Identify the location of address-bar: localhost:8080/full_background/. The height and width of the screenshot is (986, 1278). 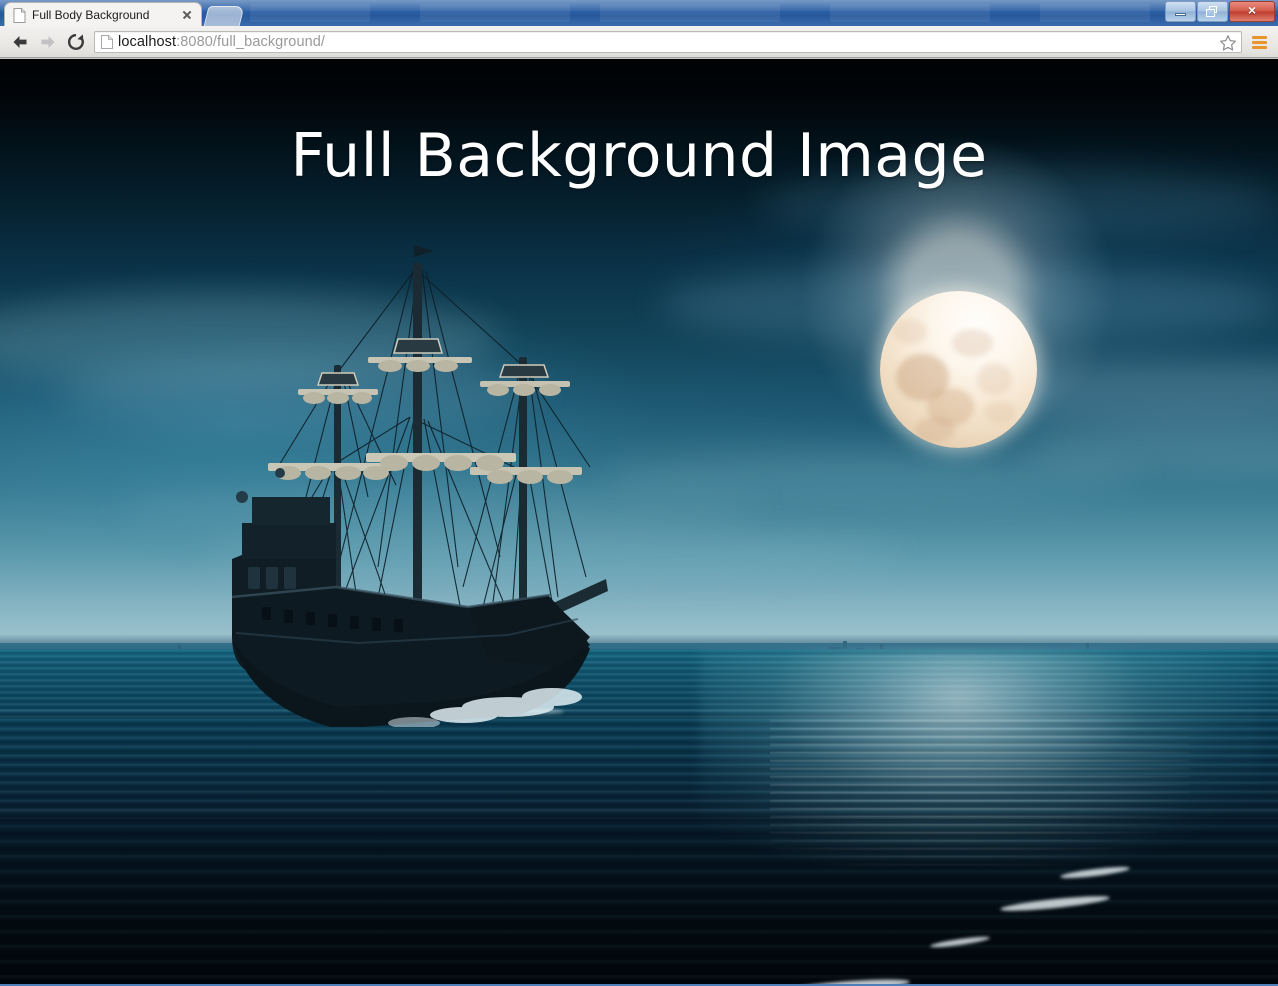
(668, 41).